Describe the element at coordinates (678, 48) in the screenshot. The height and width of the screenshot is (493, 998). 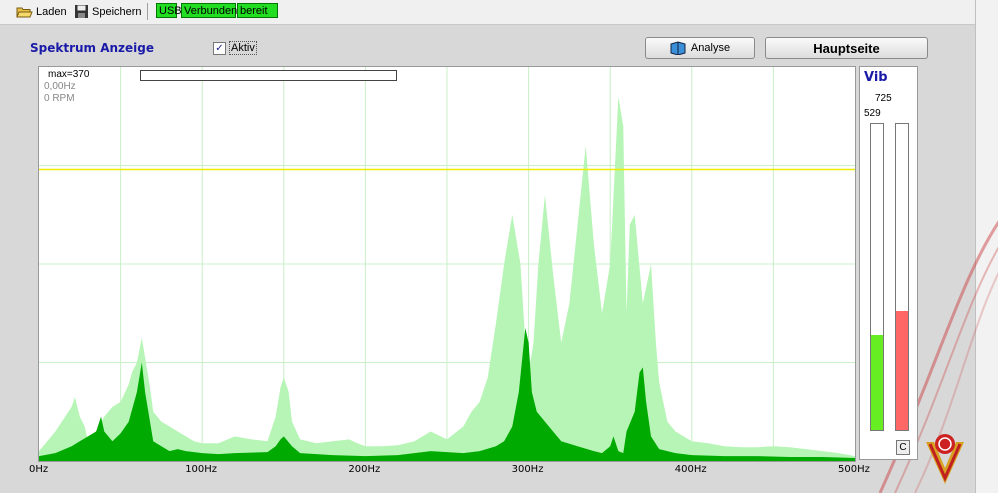
I see `book-icon` at that location.